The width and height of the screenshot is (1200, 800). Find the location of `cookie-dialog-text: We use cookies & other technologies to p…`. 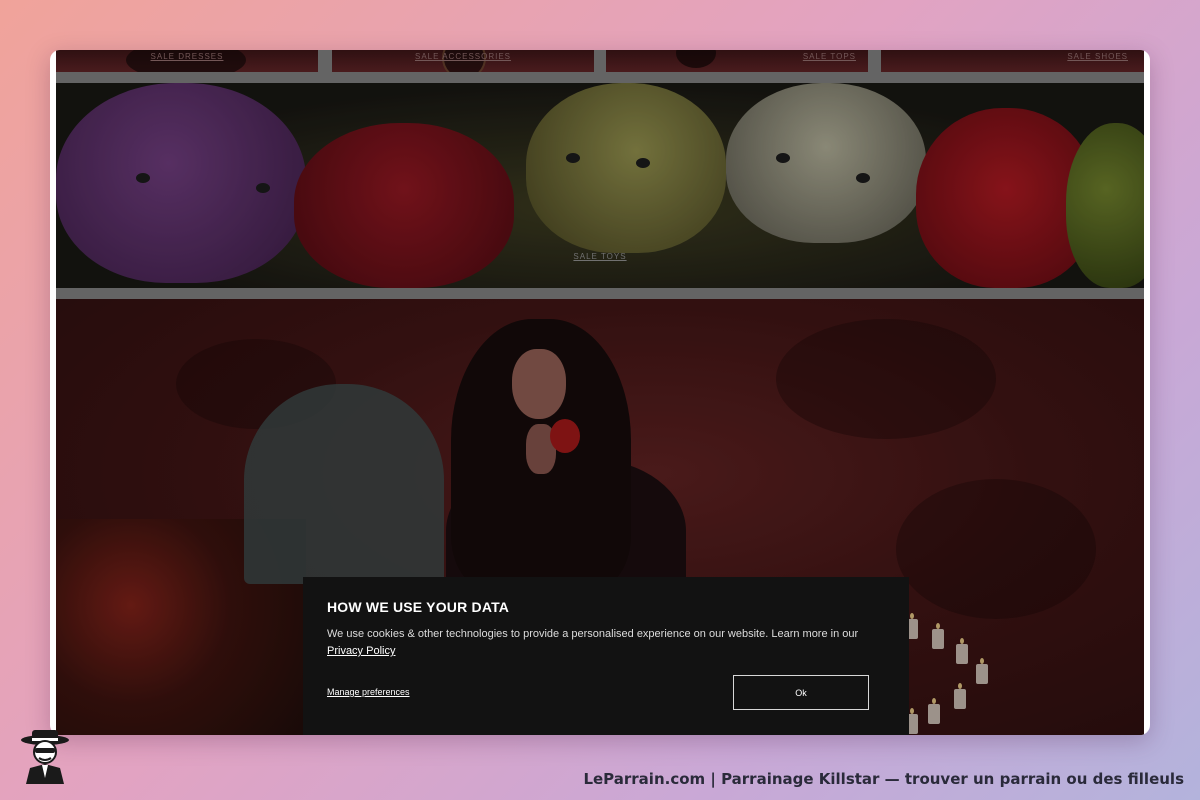

cookie-dialog-text: We use cookies & other technologies to p… is located at coordinates (606, 643).